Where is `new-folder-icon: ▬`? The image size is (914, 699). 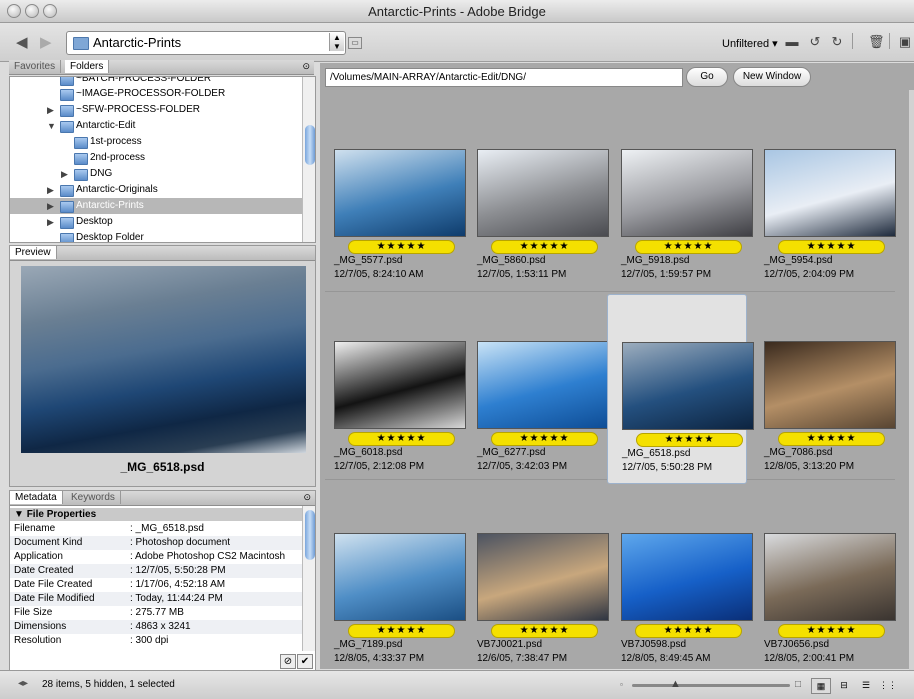
new-folder-icon: ▬ is located at coordinates (792, 42).